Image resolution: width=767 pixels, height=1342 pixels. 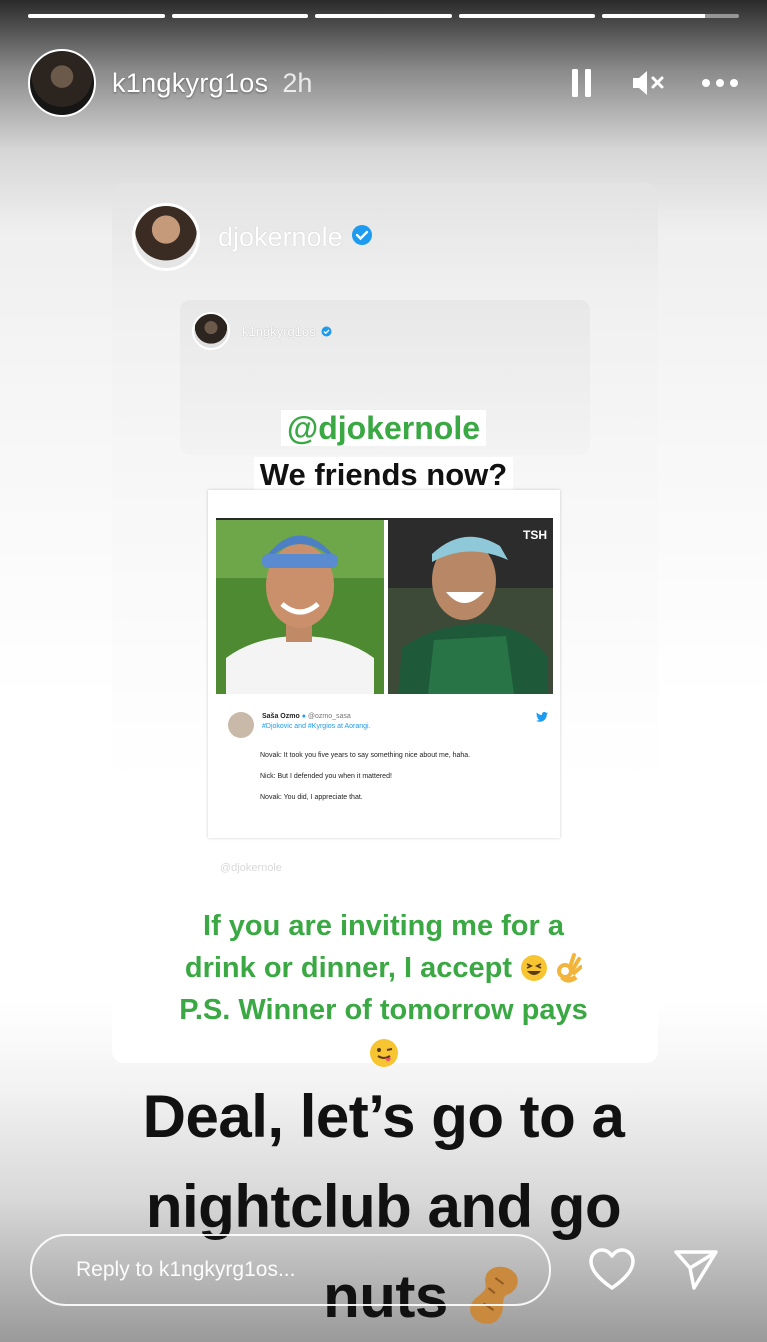 What do you see at coordinates (281, 716) in the screenshot?
I see `tweet-author: Saša Ozmo` at bounding box center [281, 716].